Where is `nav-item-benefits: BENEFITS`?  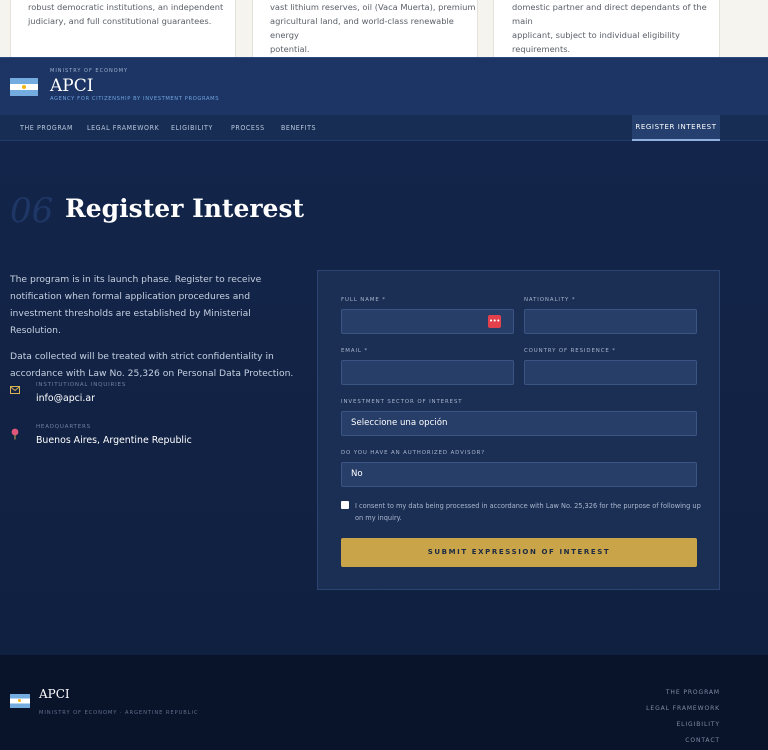
nav-item-benefits: BENEFITS is located at coordinates (298, 128).